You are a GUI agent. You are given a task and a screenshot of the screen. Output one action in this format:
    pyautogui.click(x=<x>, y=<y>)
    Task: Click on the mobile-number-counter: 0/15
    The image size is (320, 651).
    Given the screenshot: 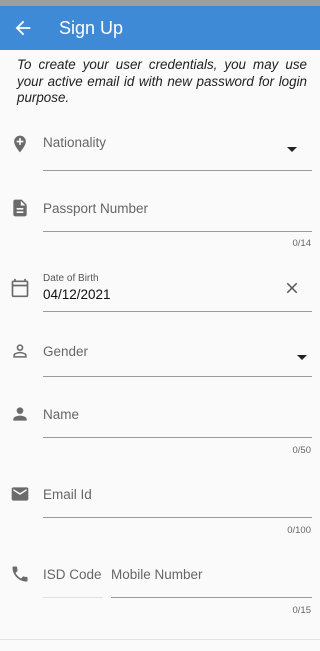 What is the action you would take?
    pyautogui.click(x=302, y=610)
    